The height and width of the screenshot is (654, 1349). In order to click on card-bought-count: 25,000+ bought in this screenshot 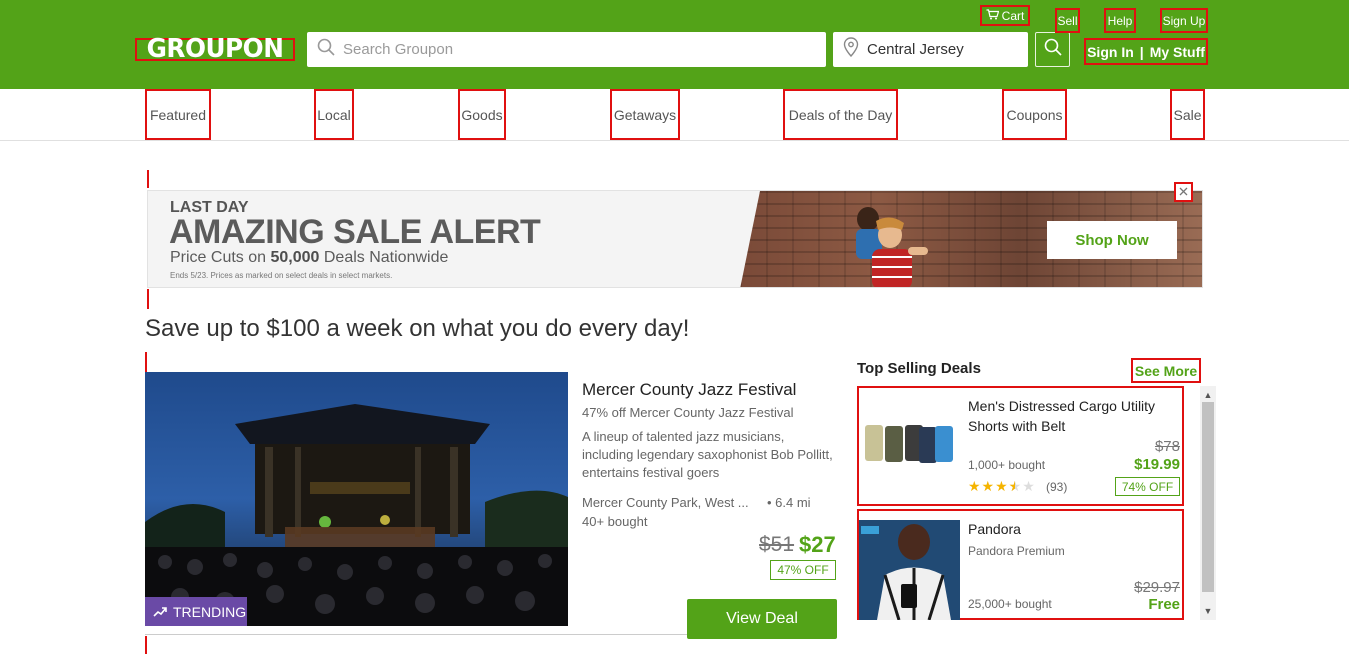, I will do `click(1010, 604)`.